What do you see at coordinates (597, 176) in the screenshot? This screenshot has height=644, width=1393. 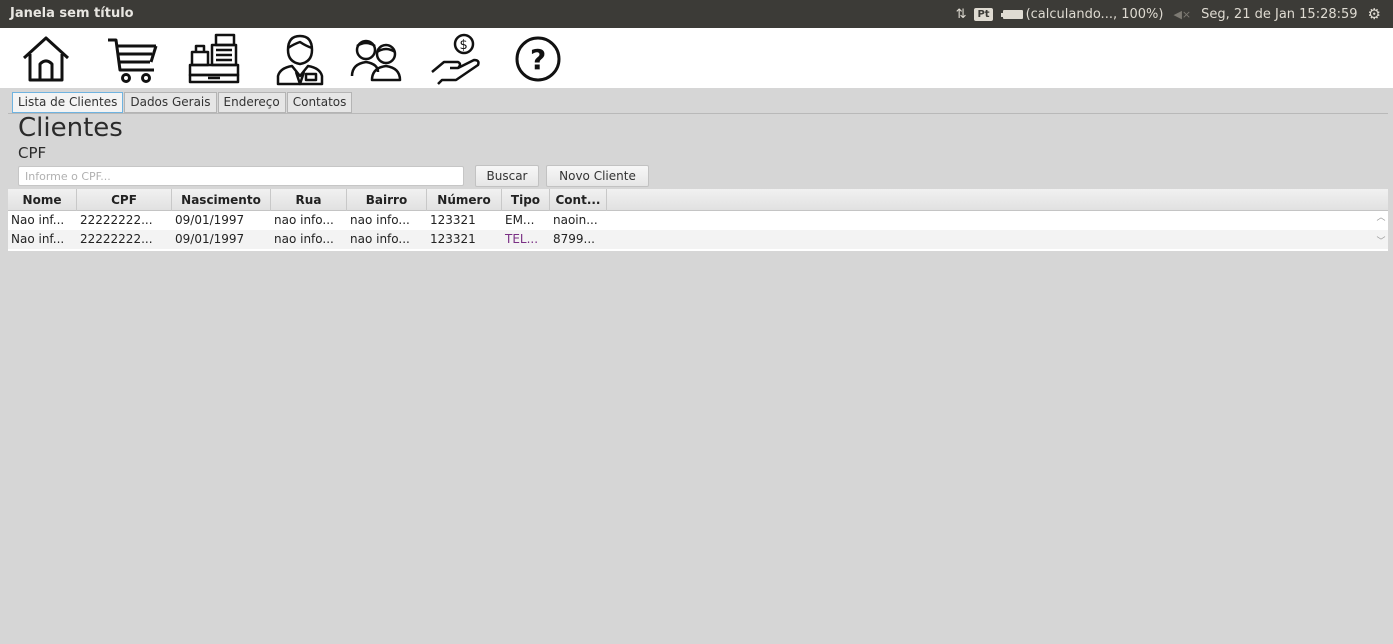 I see `novo-cliente-button: Novo Cliente` at bounding box center [597, 176].